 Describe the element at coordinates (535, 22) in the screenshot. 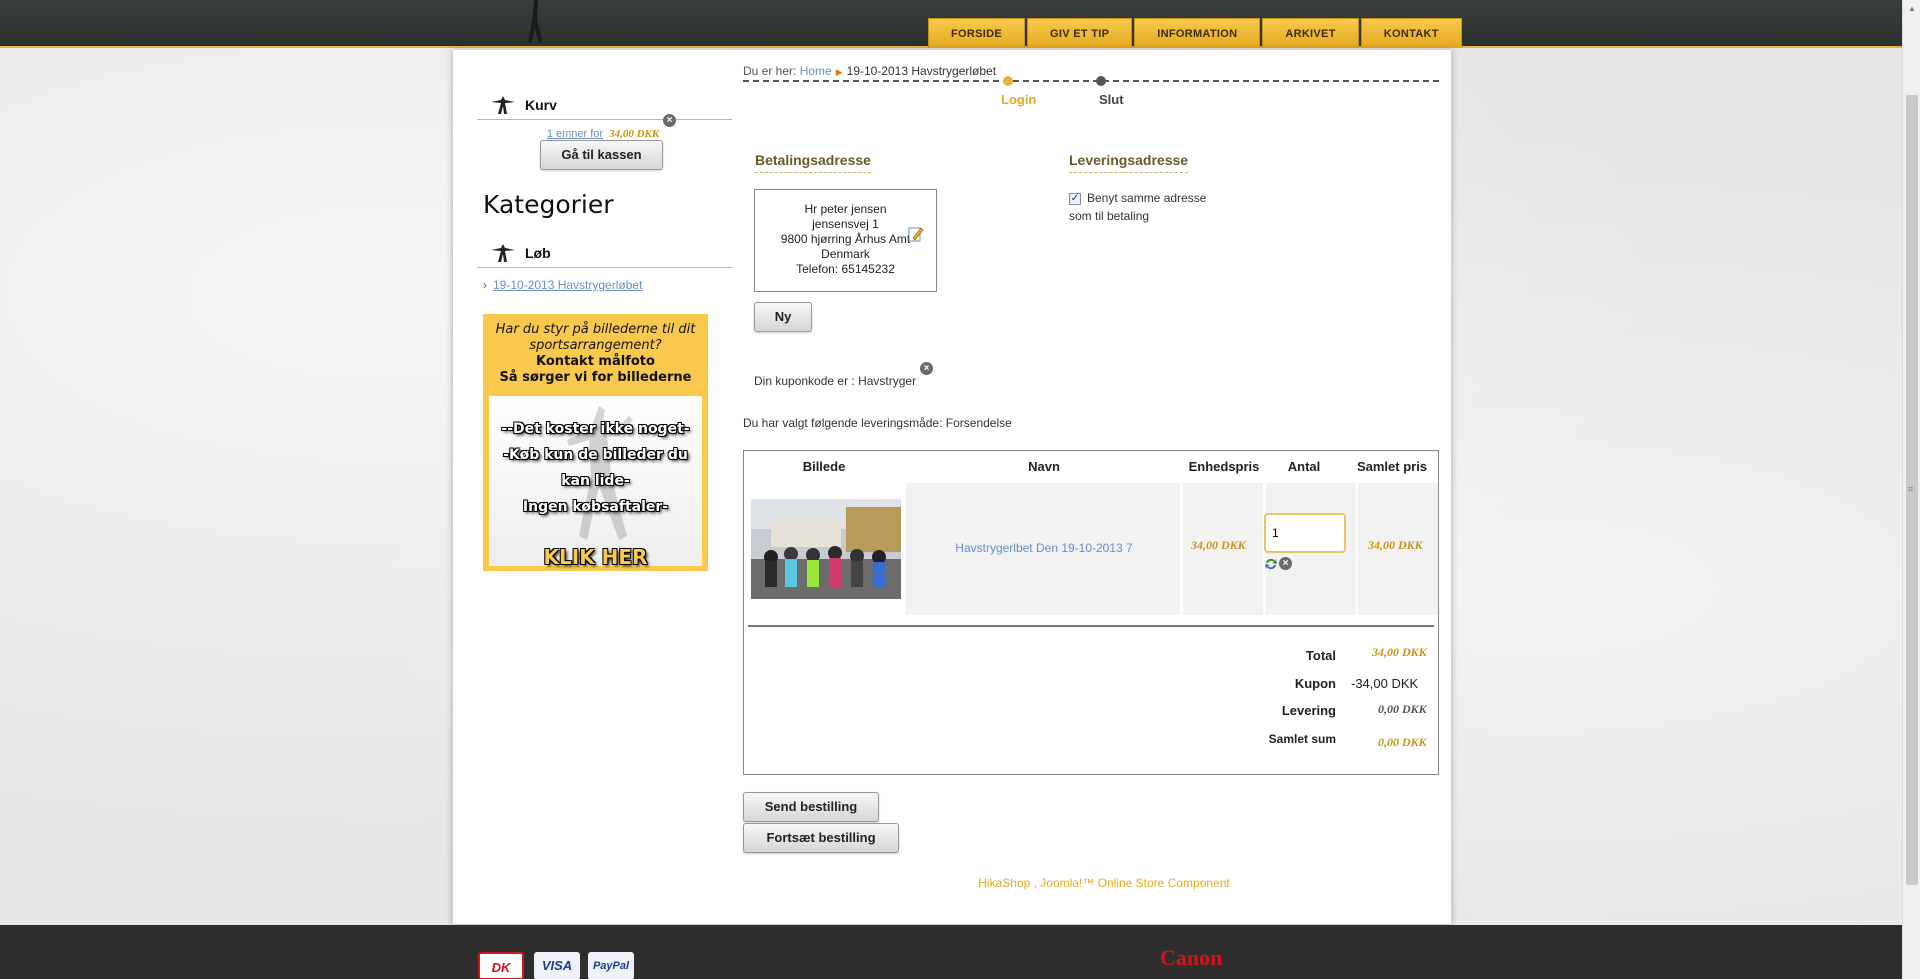

I see `runner-logo-icon` at that location.